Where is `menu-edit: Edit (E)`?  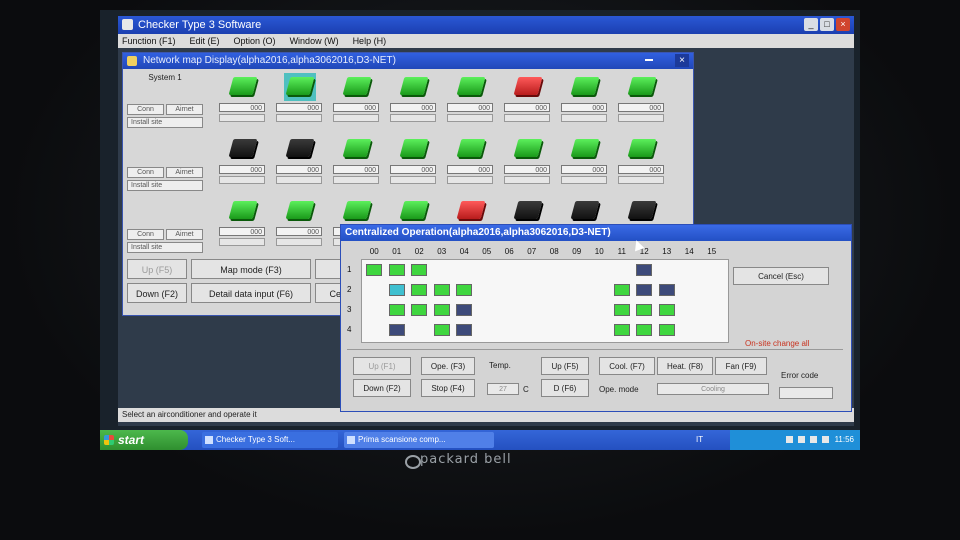
menu-edit: Edit (E) is located at coordinates (205, 41).